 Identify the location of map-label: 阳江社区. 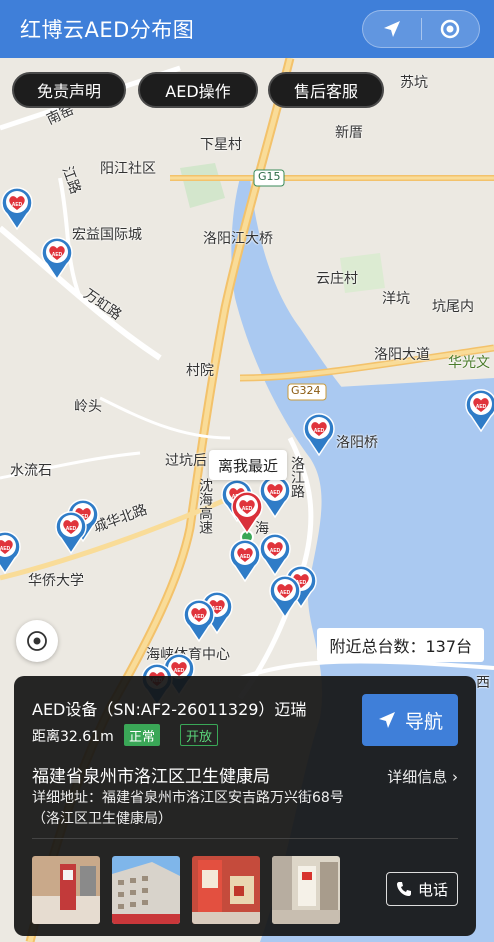
(128, 169).